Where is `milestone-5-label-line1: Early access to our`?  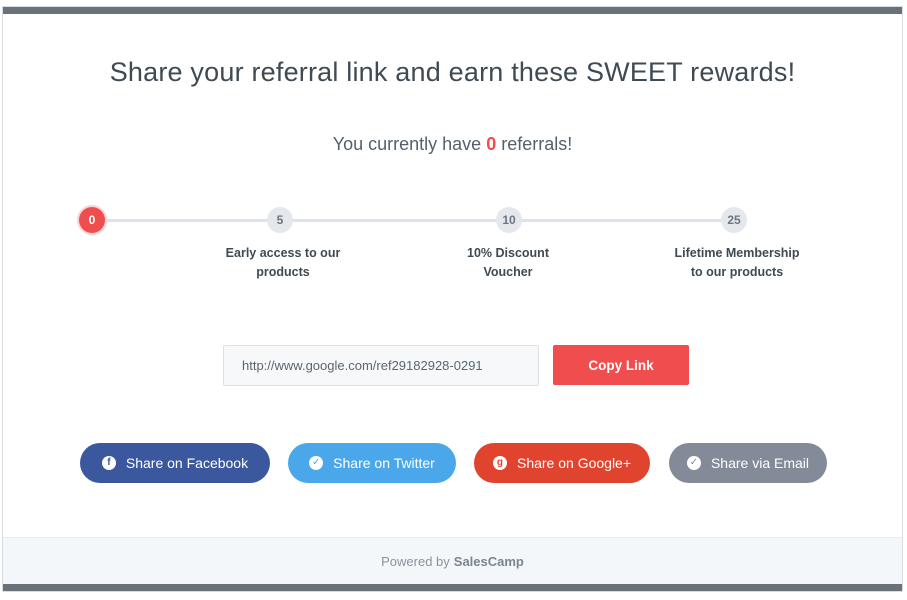
milestone-5-label-line1: Early access to our is located at coordinates (283, 253).